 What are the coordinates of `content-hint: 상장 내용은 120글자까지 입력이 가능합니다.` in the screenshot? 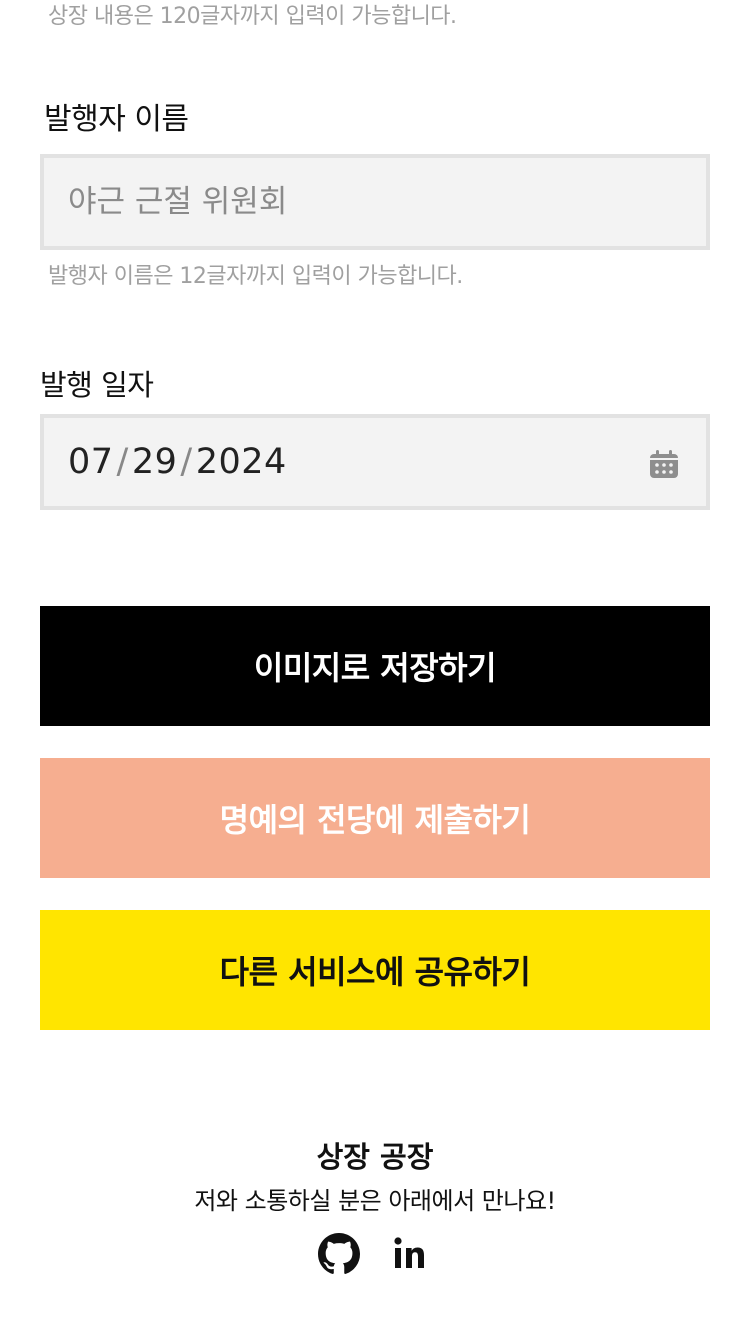 It's located at (252, 16).